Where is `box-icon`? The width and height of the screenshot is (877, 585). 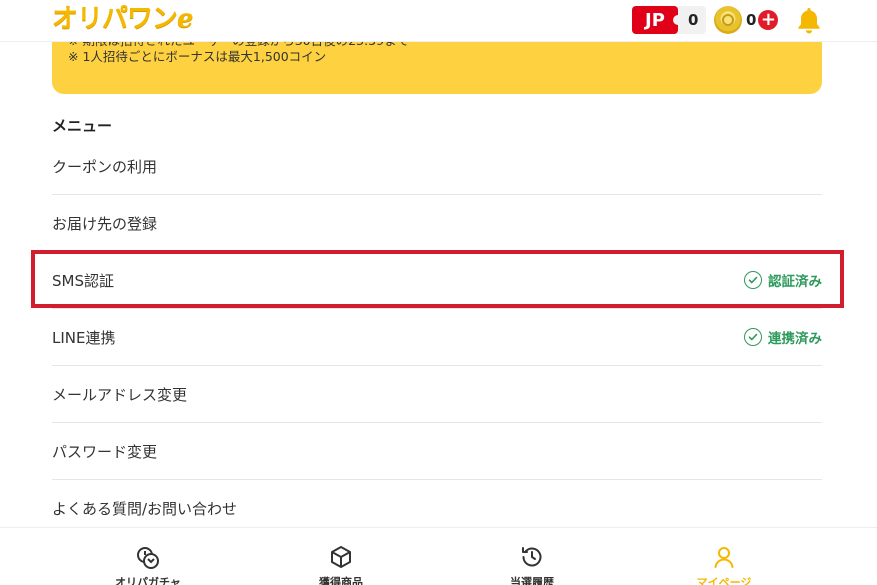
box-icon is located at coordinates (341, 557).